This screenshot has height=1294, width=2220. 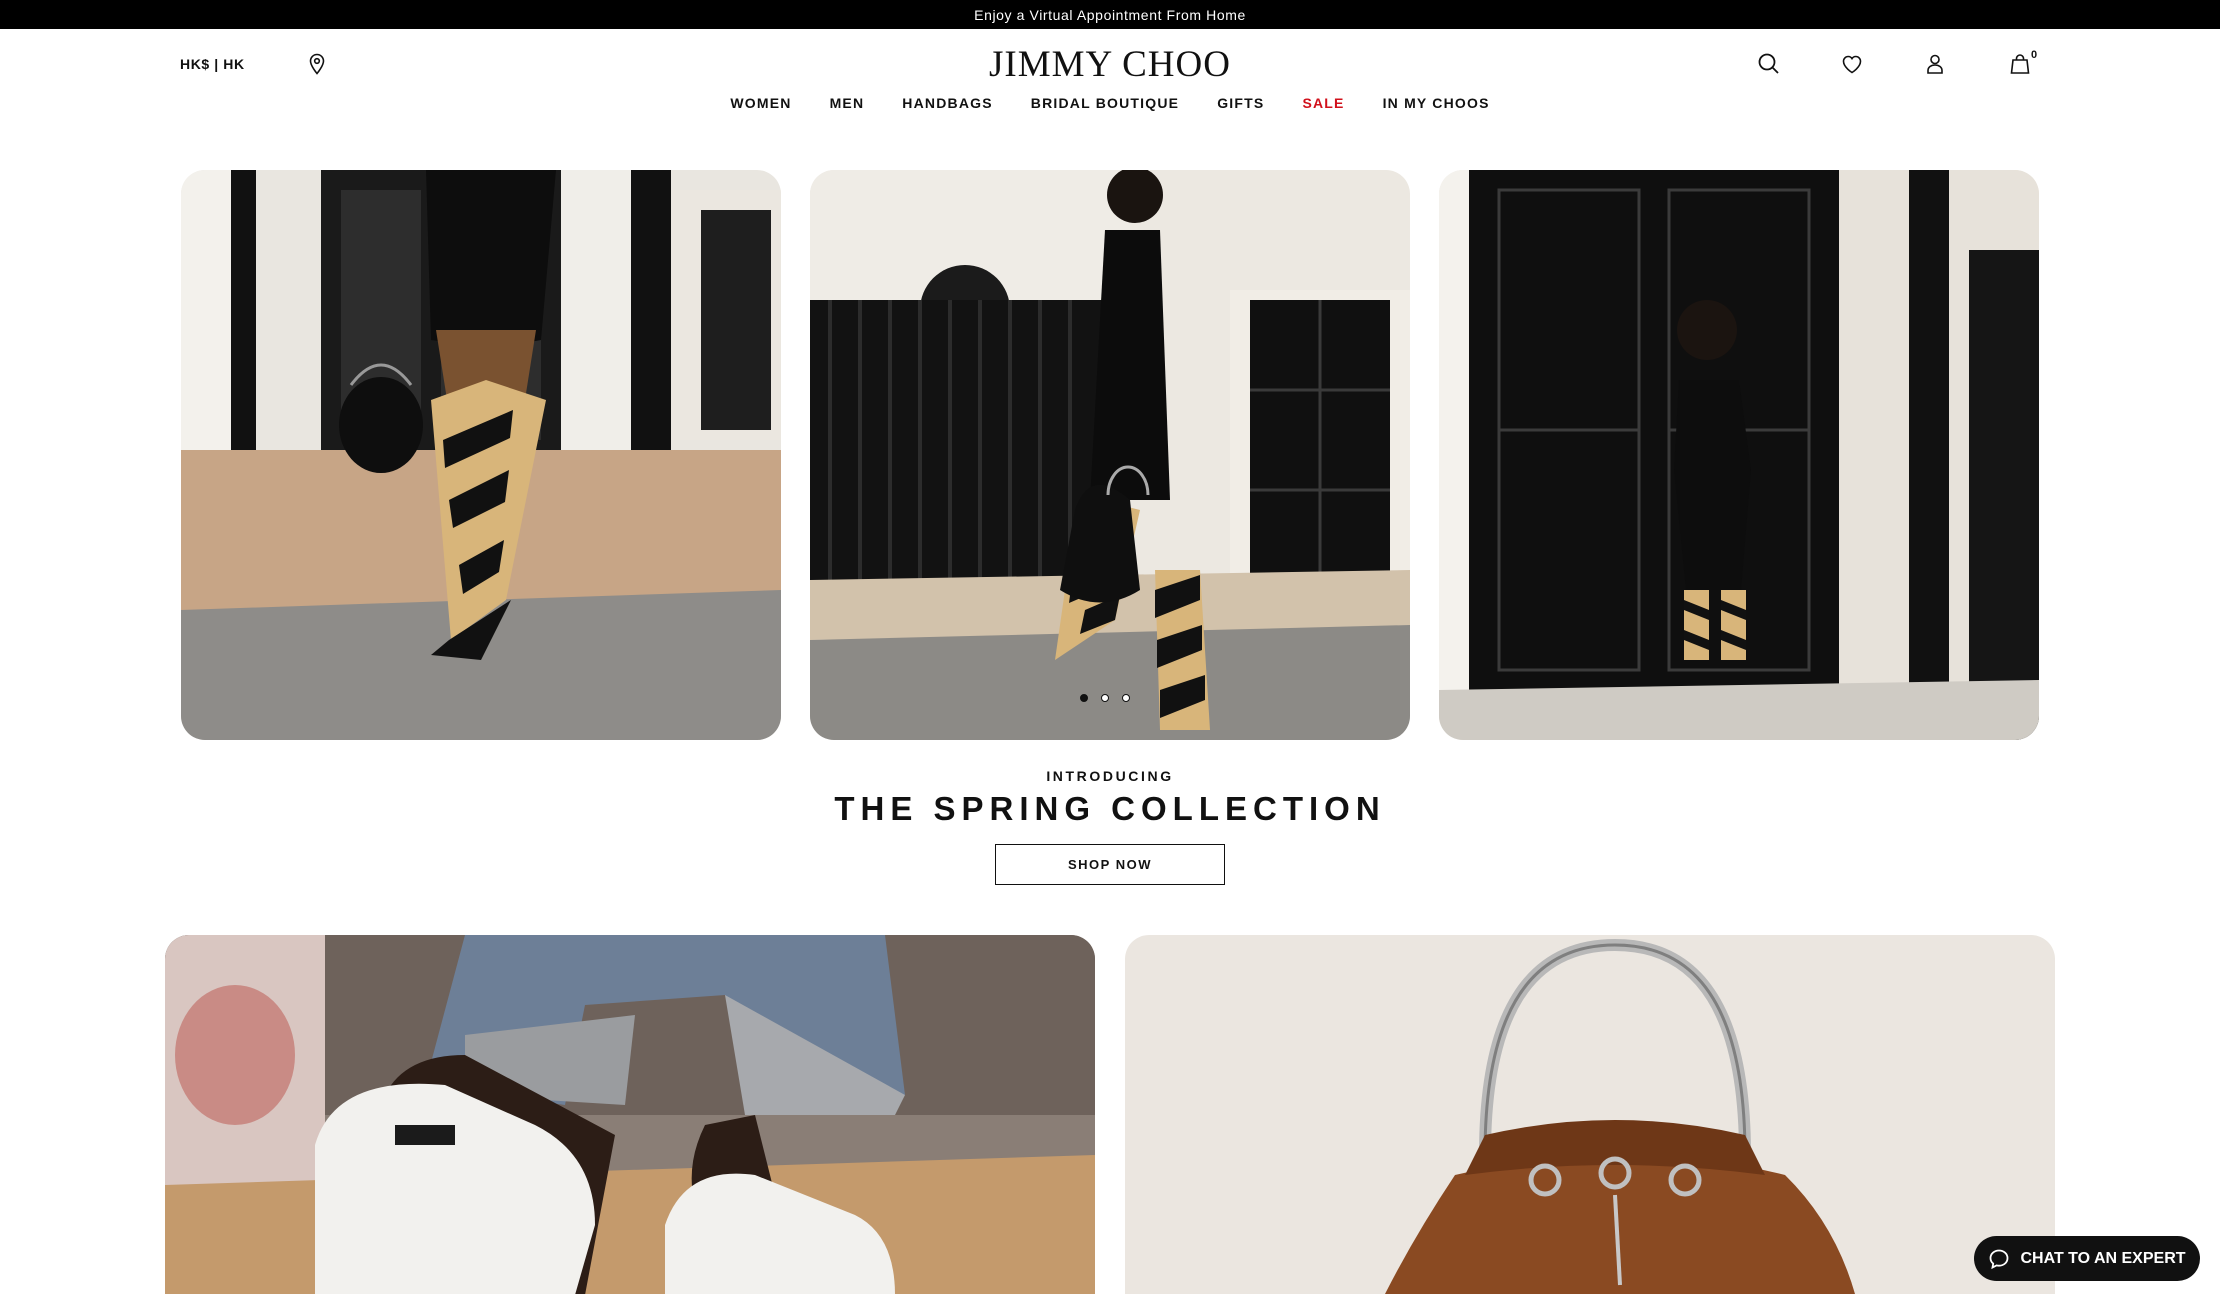 What do you see at coordinates (760, 103) in the screenshot?
I see `nav-women: WOMEN` at bounding box center [760, 103].